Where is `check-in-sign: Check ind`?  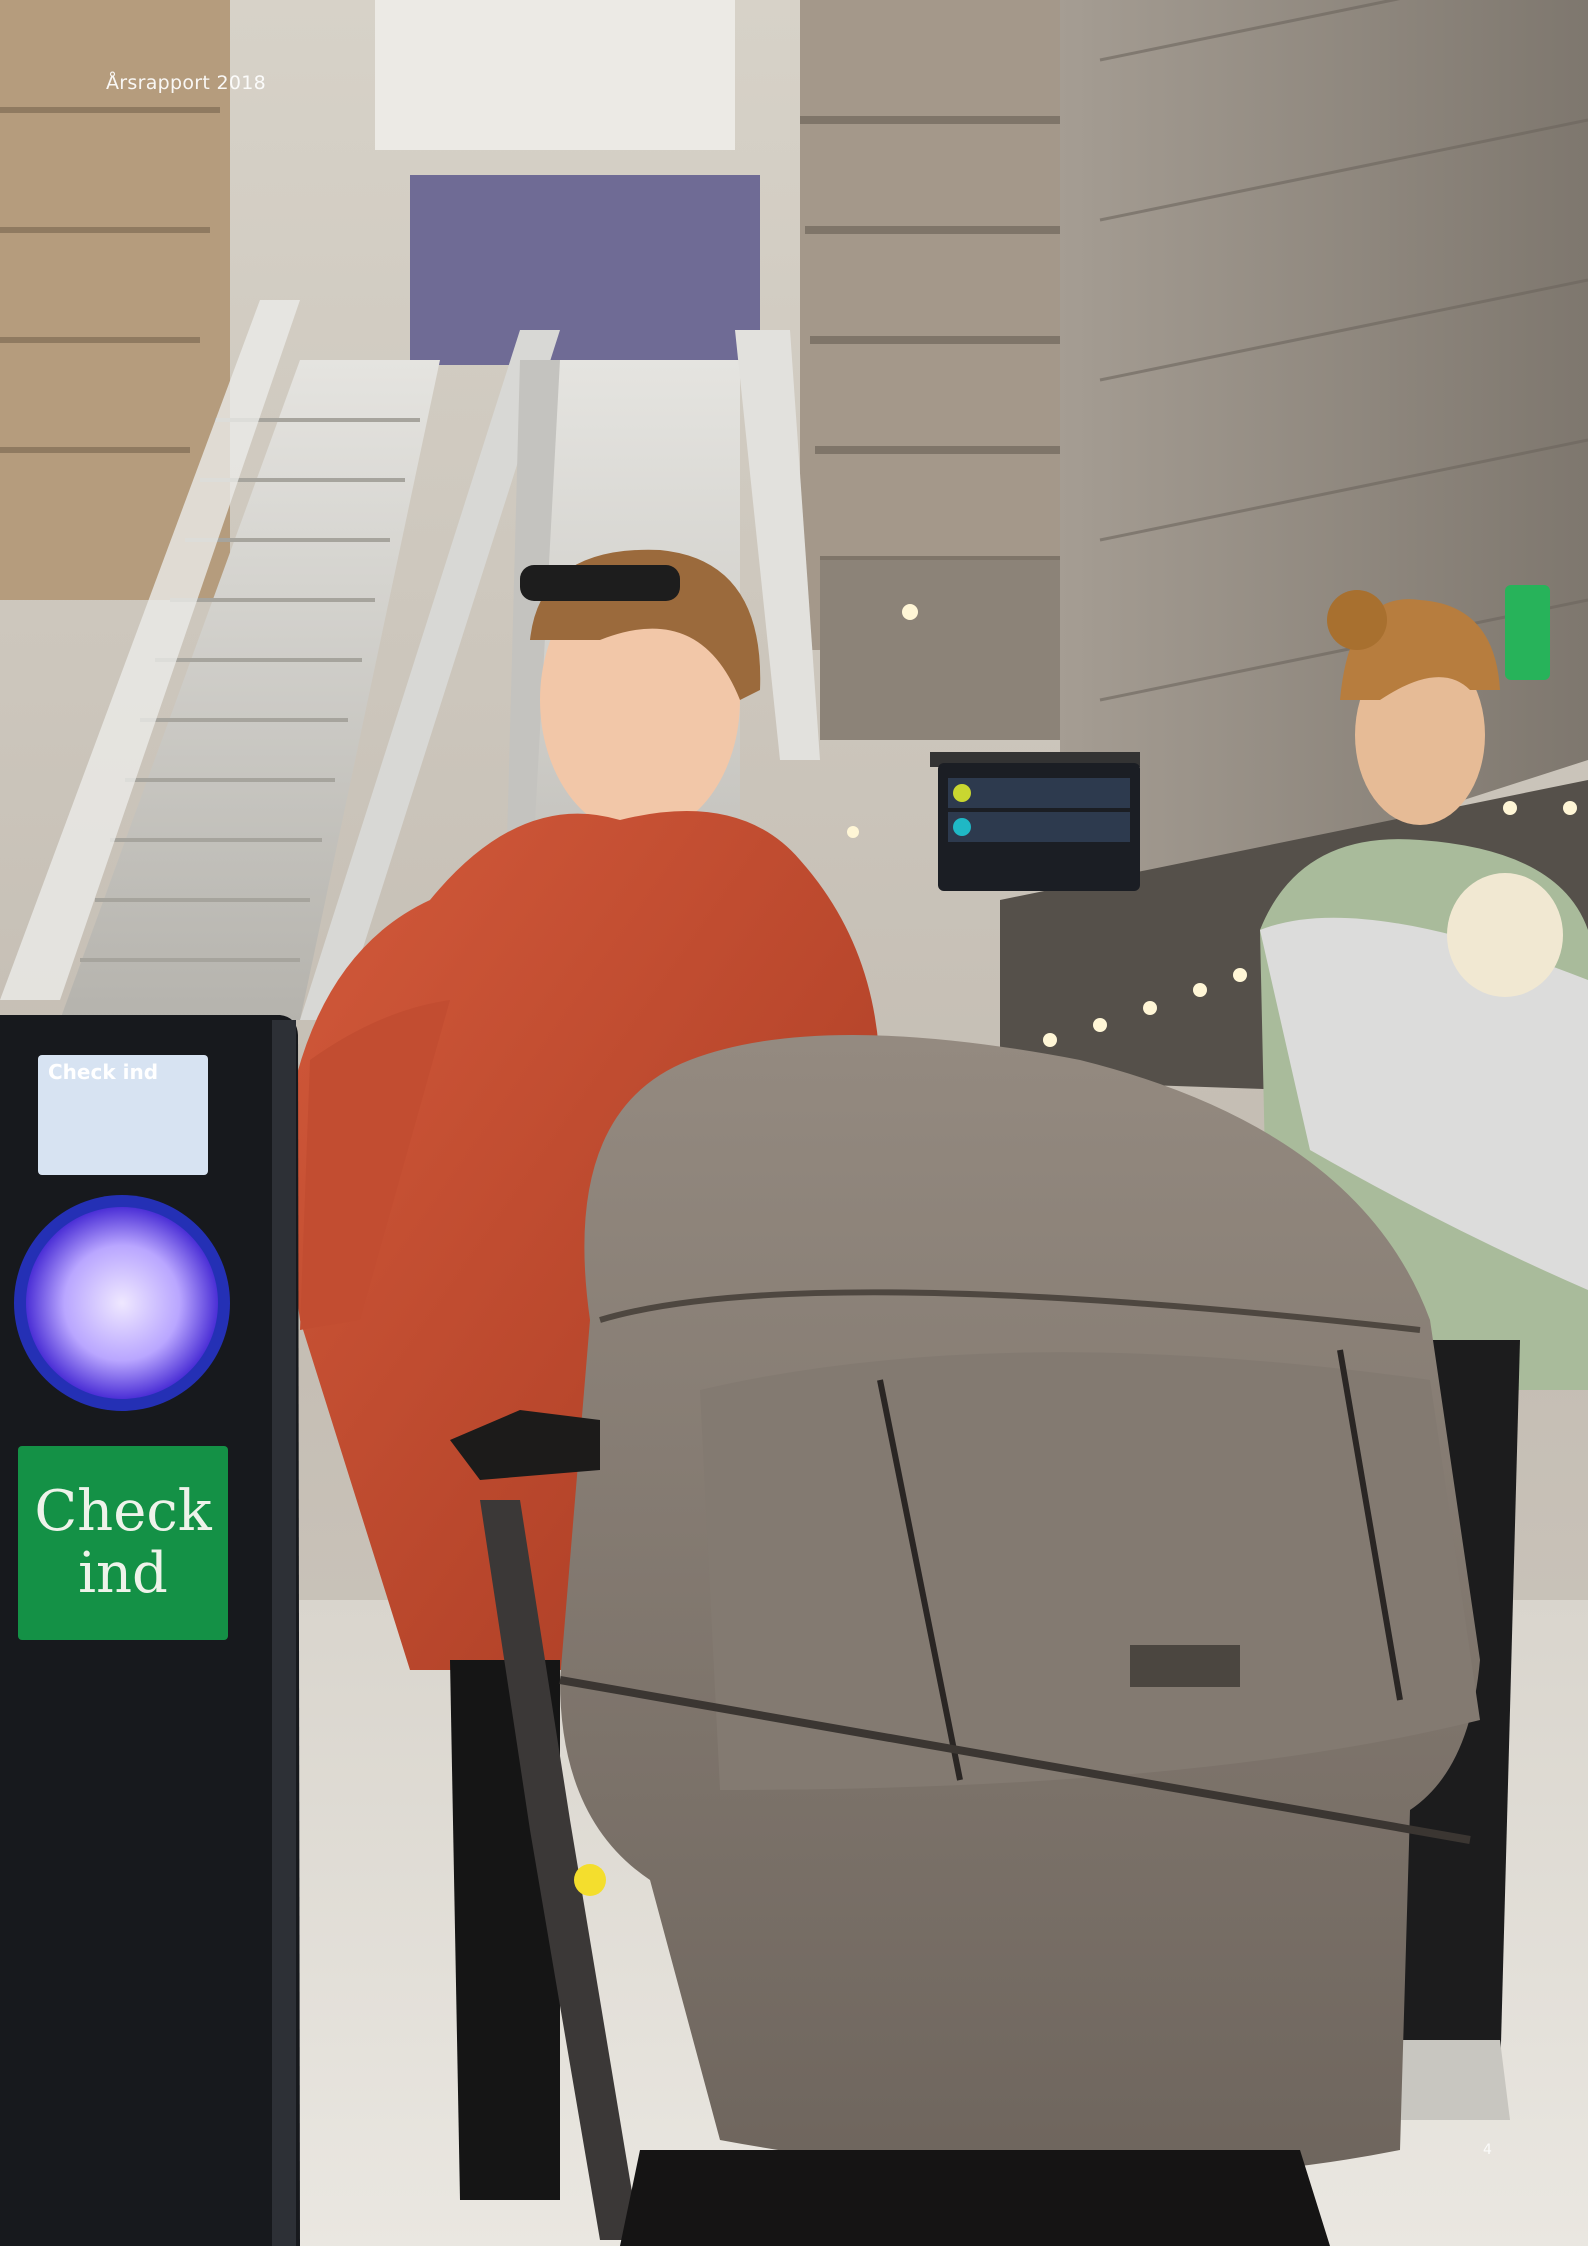
check-in-sign: Check ind is located at coordinates (123, 1543).